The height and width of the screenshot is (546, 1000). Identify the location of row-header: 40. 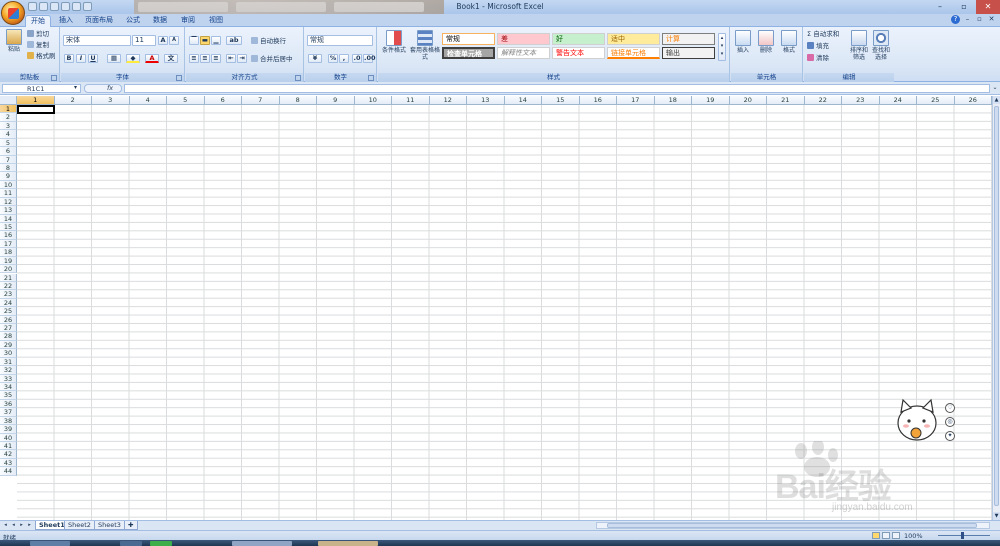
(8, 437).